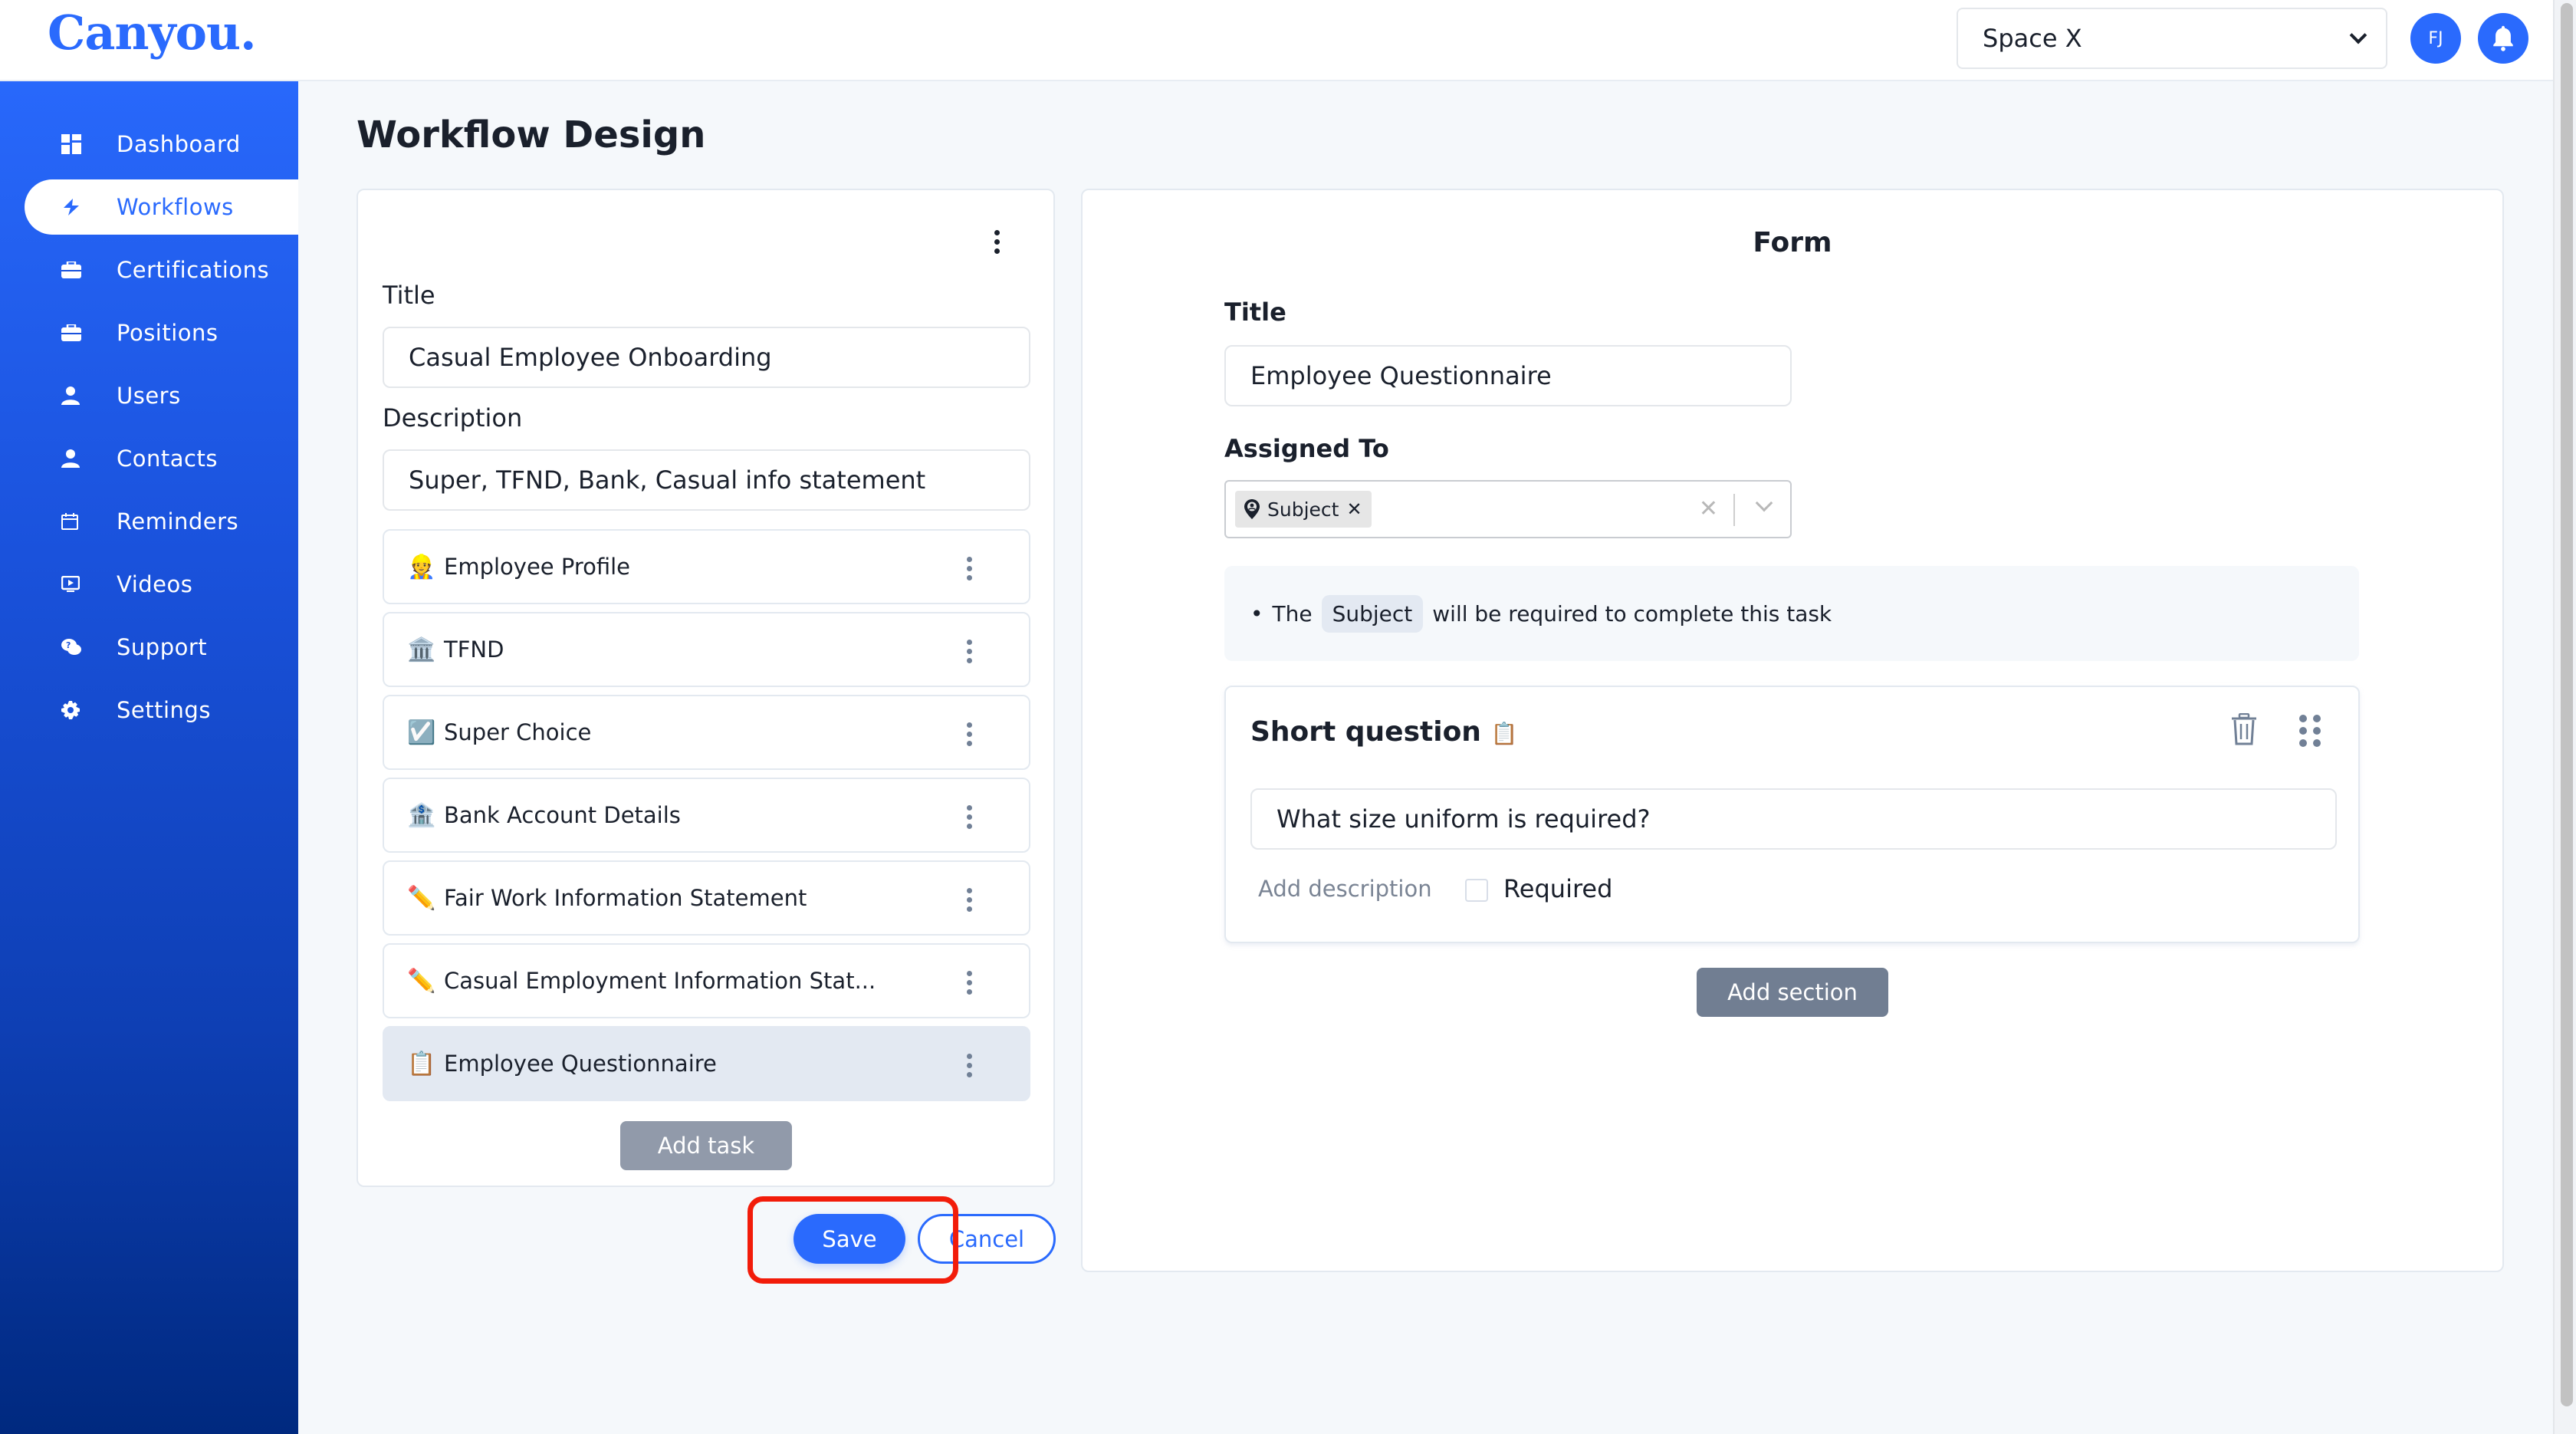  What do you see at coordinates (1372, 613) in the screenshot?
I see `info-subject-pill: Subject` at bounding box center [1372, 613].